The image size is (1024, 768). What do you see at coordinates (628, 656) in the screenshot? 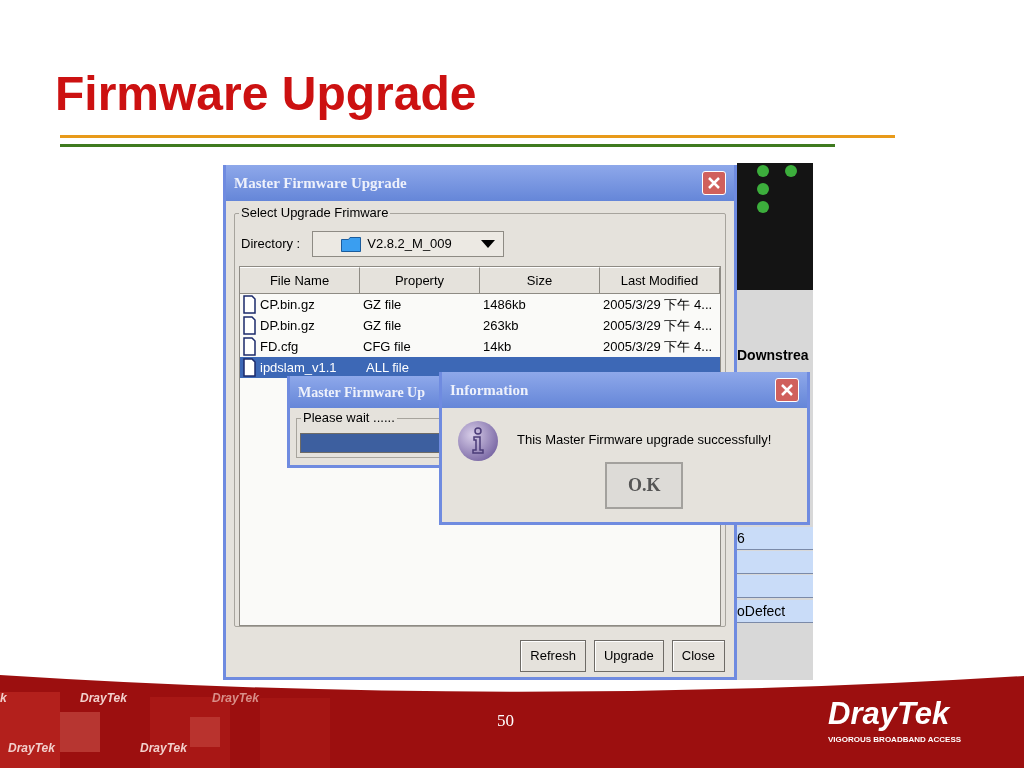
I see `dialog-button: Upgrade` at bounding box center [628, 656].